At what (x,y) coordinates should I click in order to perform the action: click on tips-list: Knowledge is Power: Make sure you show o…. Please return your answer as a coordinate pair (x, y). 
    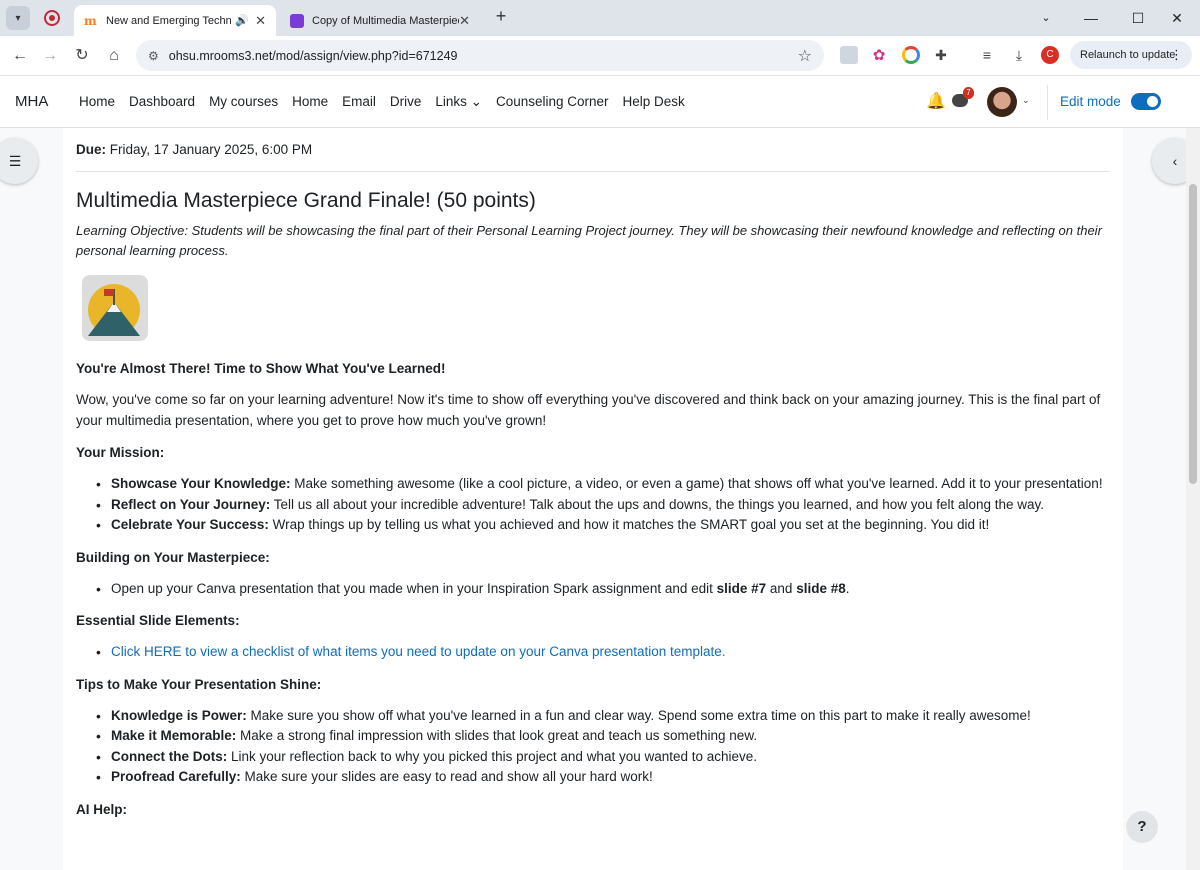
    Looking at the image, I should click on (593, 747).